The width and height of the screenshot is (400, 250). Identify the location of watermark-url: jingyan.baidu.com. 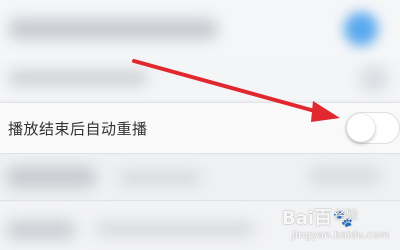
(341, 235).